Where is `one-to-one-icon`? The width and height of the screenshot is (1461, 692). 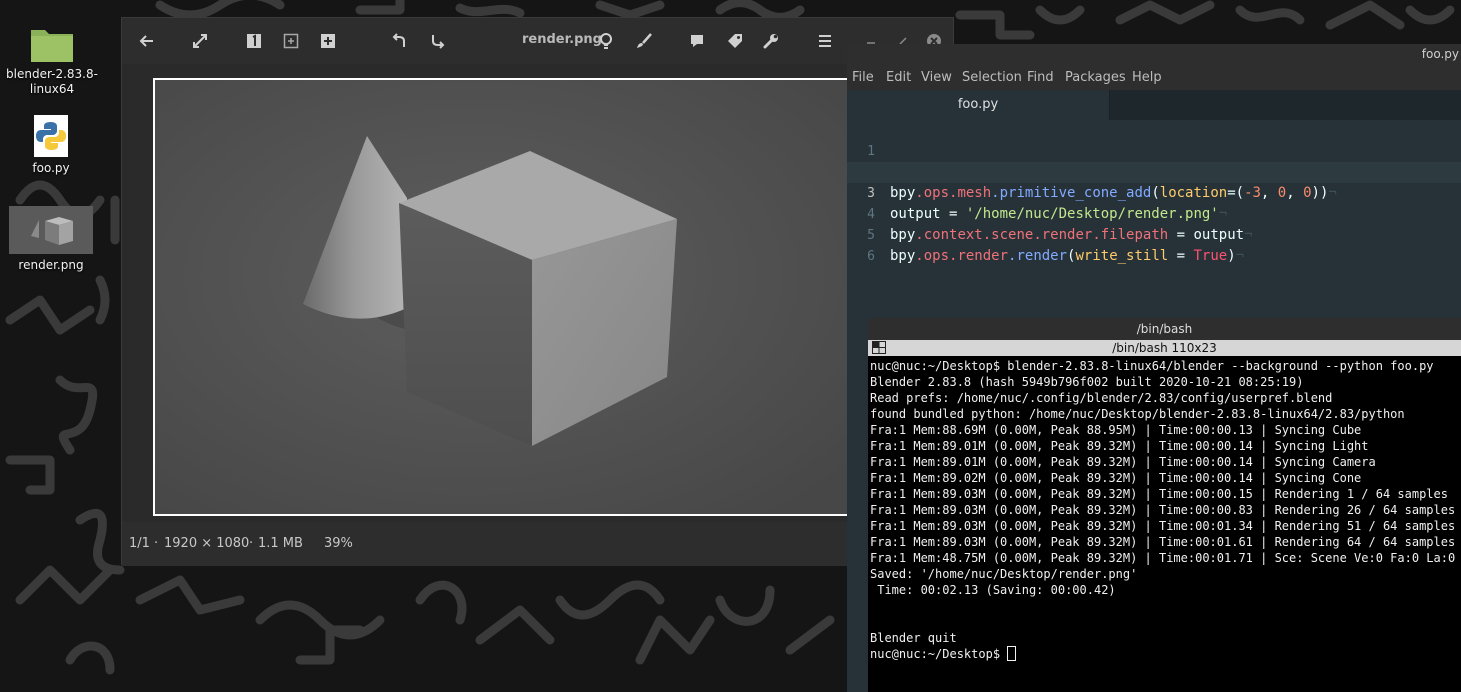 one-to-one-icon is located at coordinates (254, 41).